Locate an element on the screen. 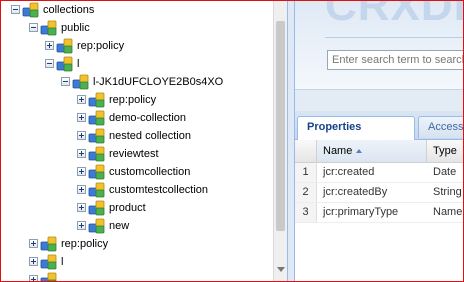 The image size is (464, 282). tree-node-label: product is located at coordinates (127, 208).